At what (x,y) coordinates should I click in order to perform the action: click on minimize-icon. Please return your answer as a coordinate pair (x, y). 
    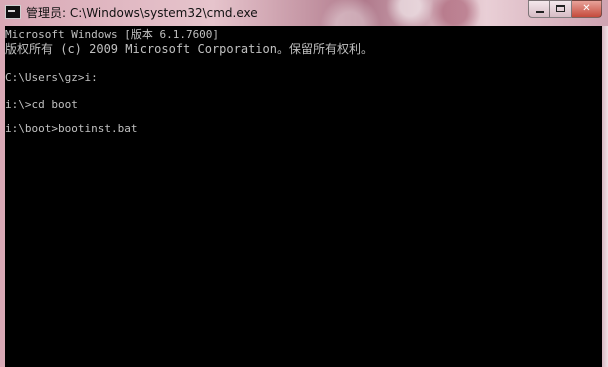
    Looking at the image, I should click on (540, 12).